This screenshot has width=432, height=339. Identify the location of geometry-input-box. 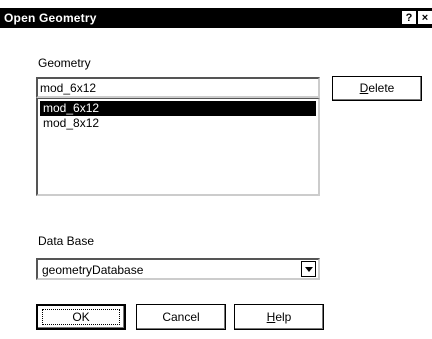
(178, 87).